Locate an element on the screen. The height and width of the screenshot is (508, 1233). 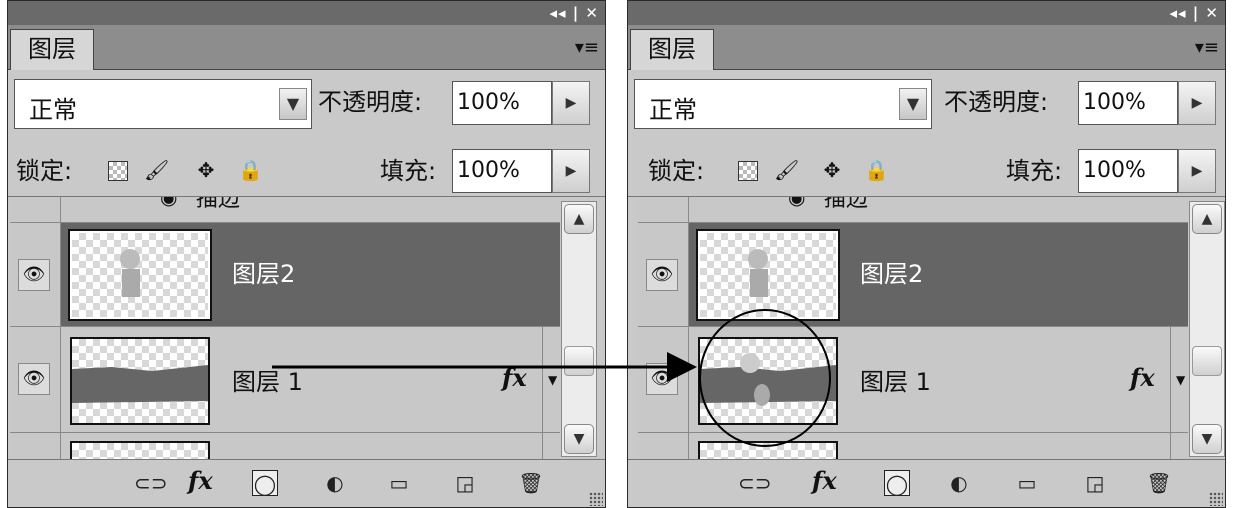
ground-with-figure-icon is located at coordinates (768, 379).